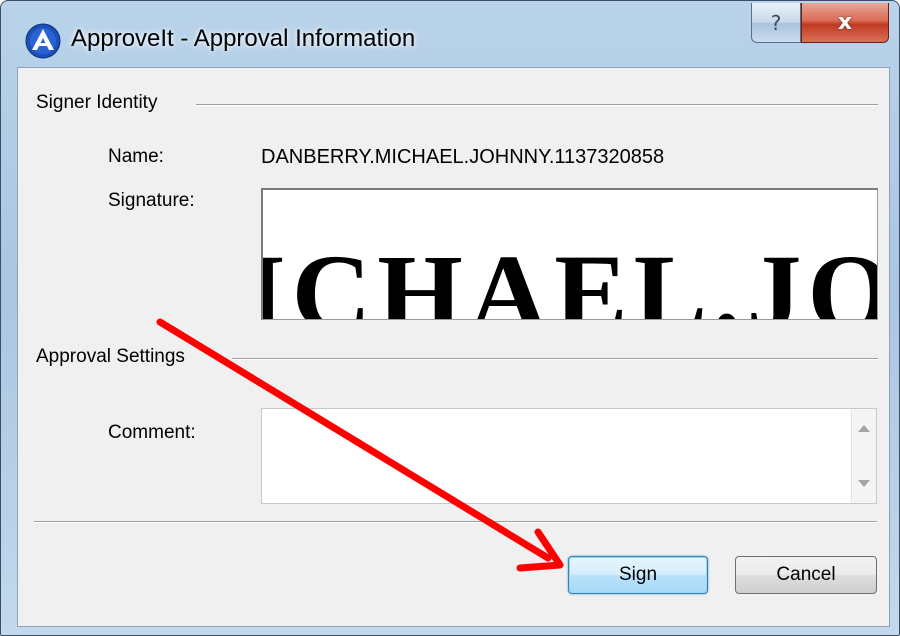  I want to click on signature-image-box: ICHAEL.JOHN, so click(569, 254).